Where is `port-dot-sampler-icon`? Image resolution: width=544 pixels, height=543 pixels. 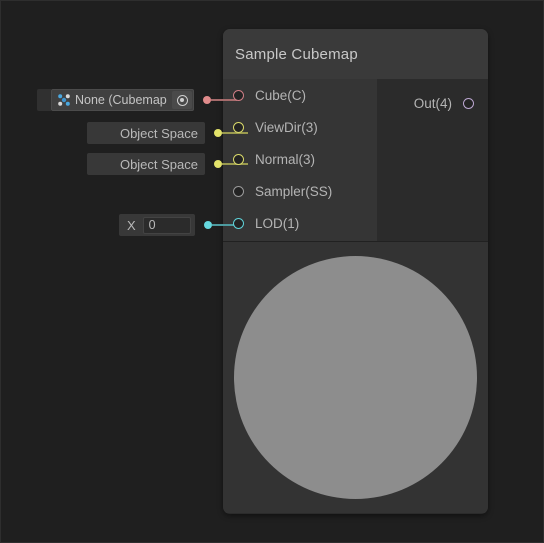 port-dot-sampler-icon is located at coordinates (238, 191).